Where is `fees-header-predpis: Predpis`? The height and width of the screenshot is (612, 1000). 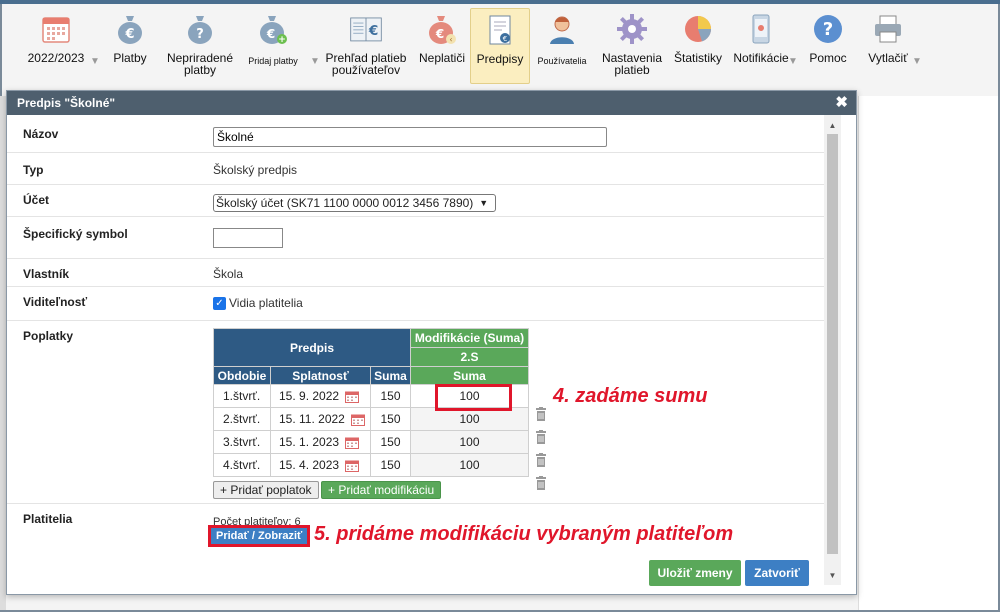
fees-header-predpis: Predpis is located at coordinates (312, 347).